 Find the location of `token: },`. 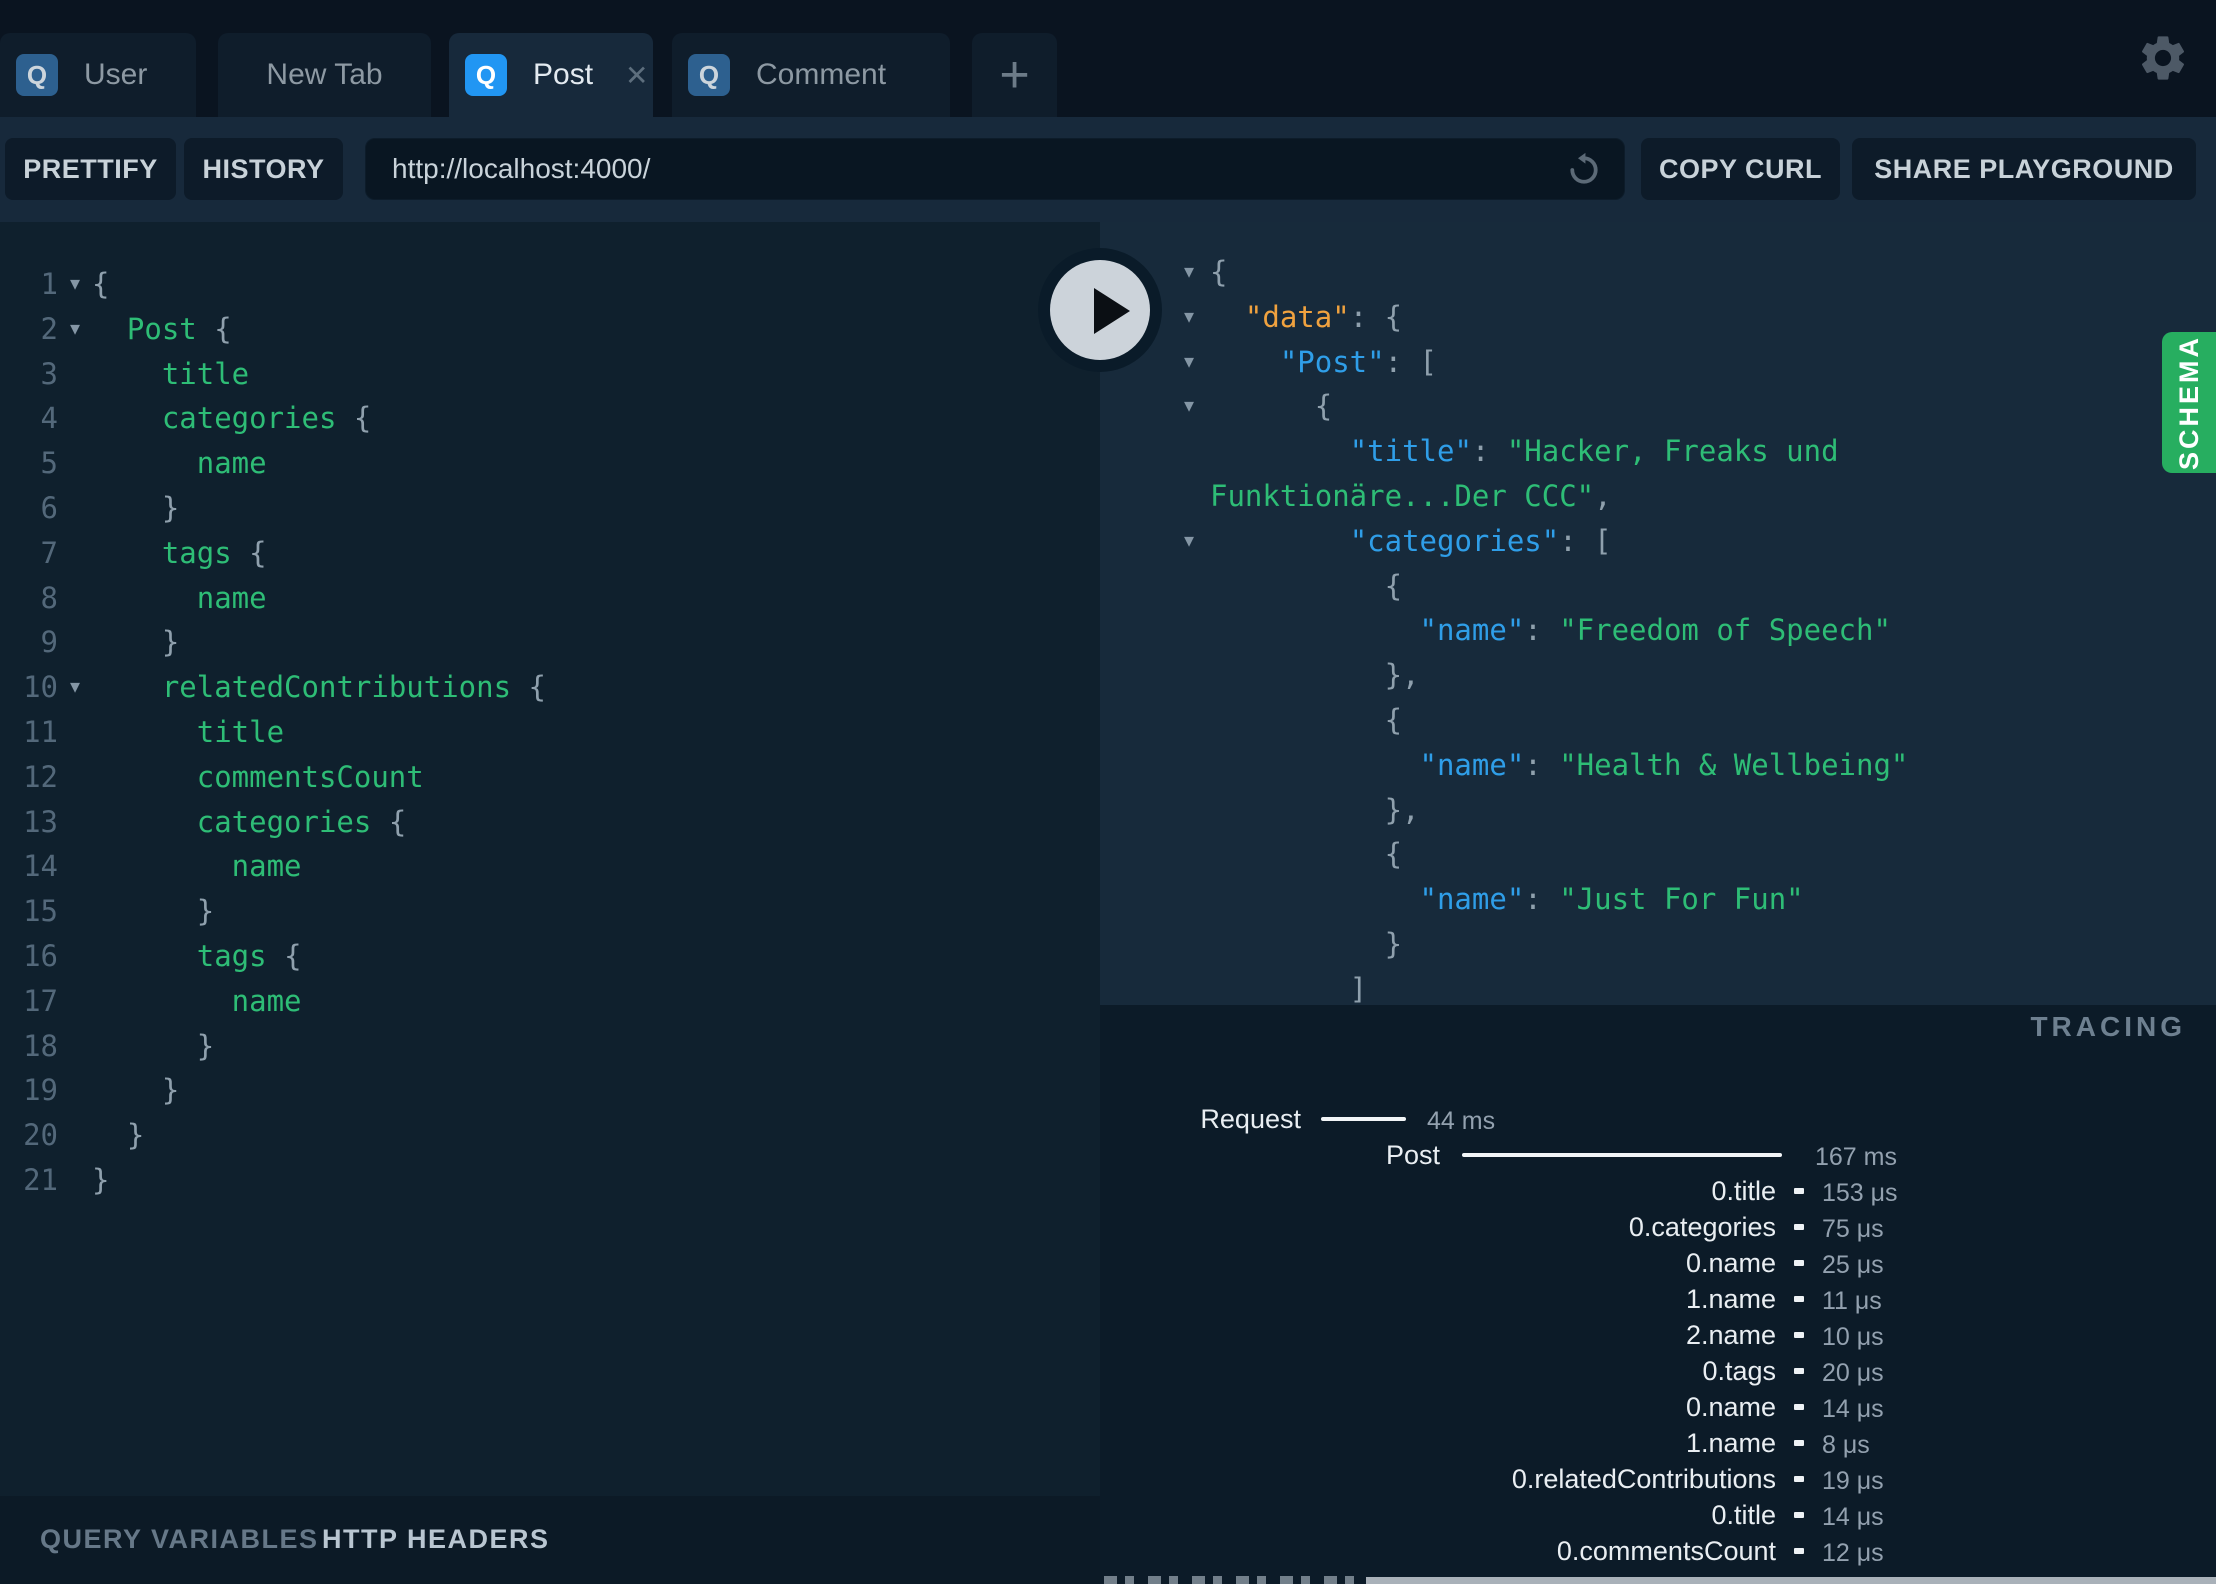

token: }, is located at coordinates (1315, 809).